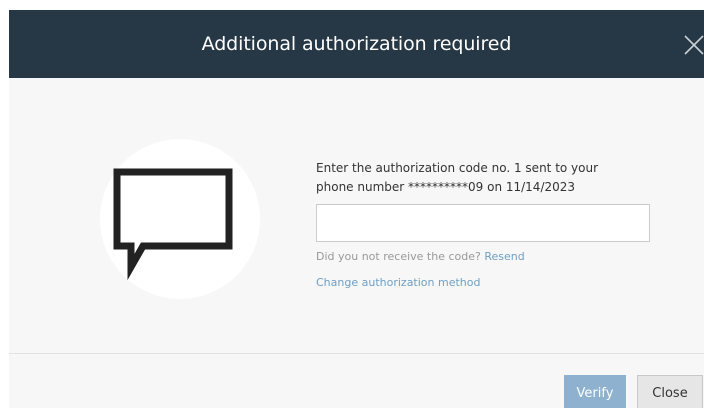 The width and height of the screenshot is (704, 408). Describe the element at coordinates (398, 256) in the screenshot. I see `not-received-text: Did you not receive the code?` at that location.